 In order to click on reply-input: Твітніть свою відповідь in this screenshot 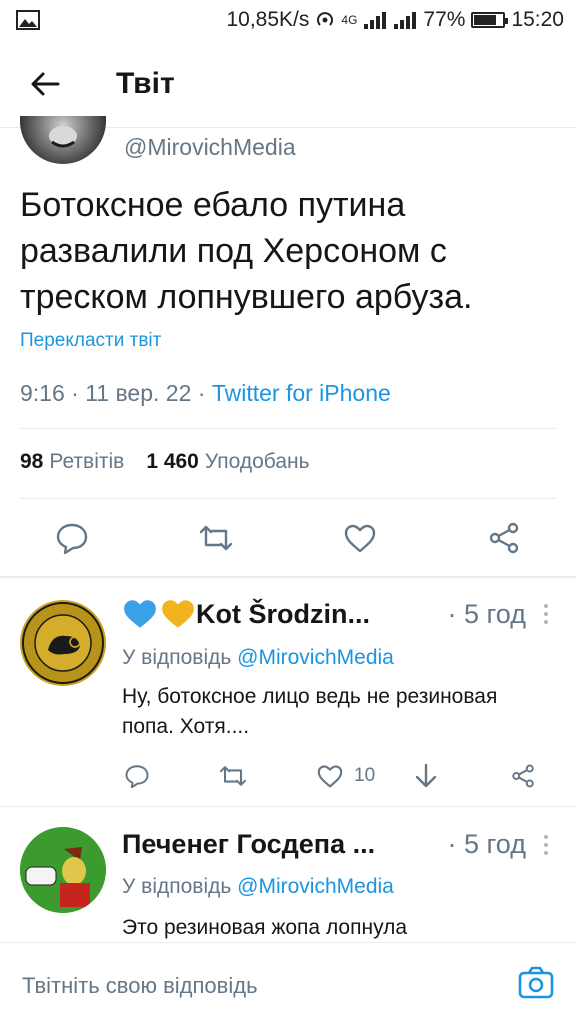, I will do `click(140, 986)`.